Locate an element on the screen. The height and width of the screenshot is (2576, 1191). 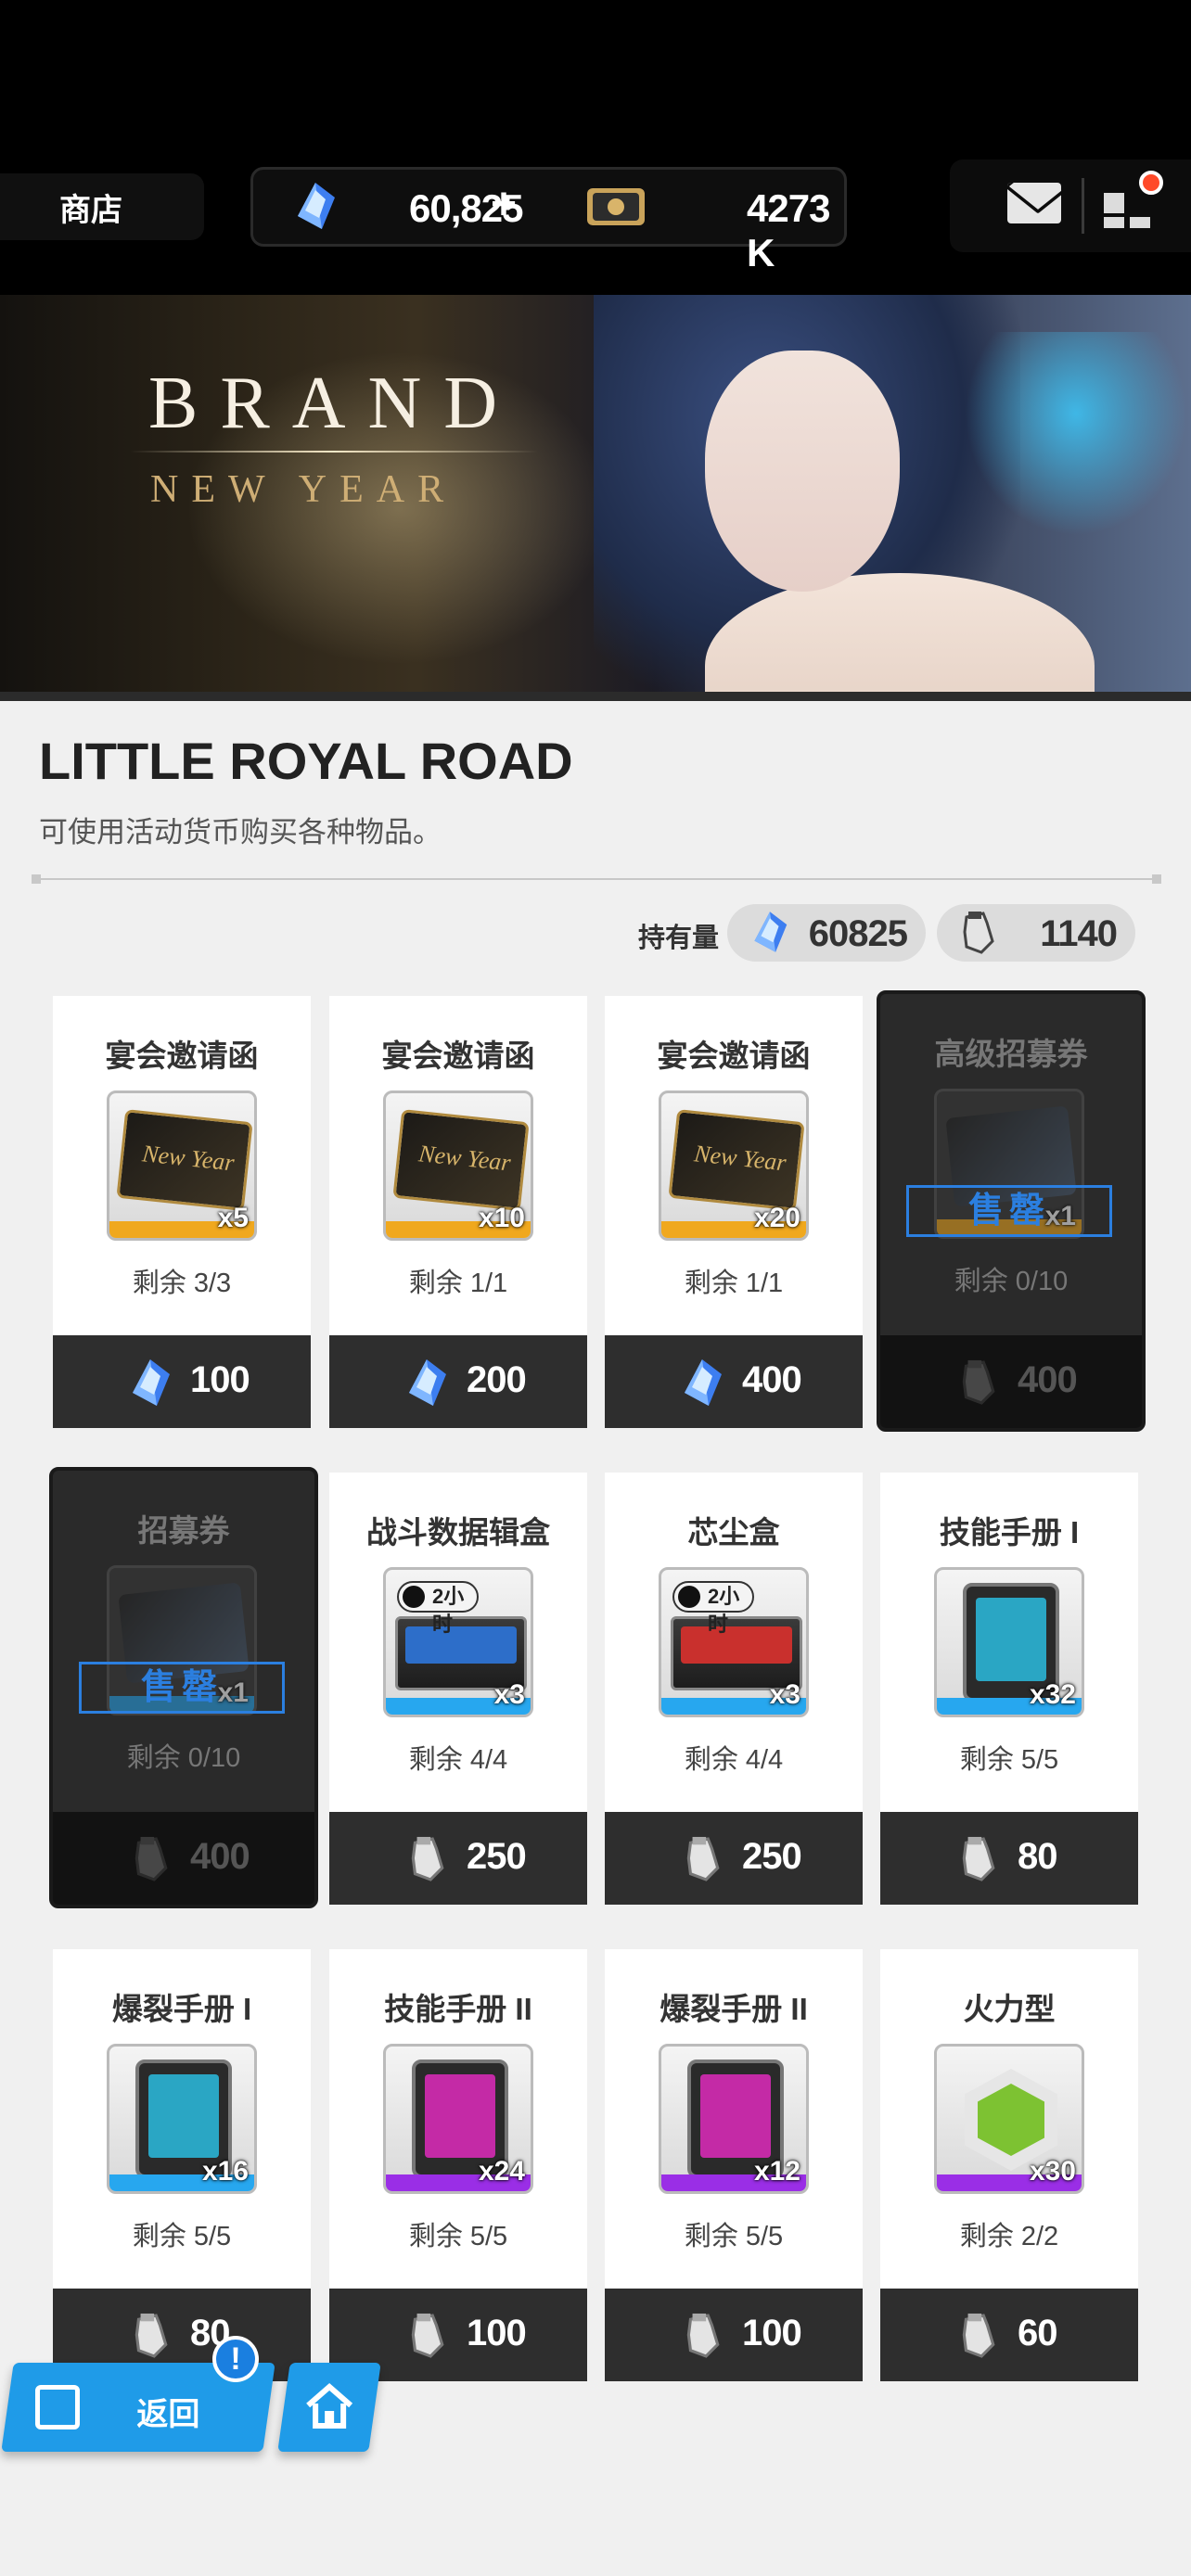
toolbar-right is located at coordinates (1070, 206).